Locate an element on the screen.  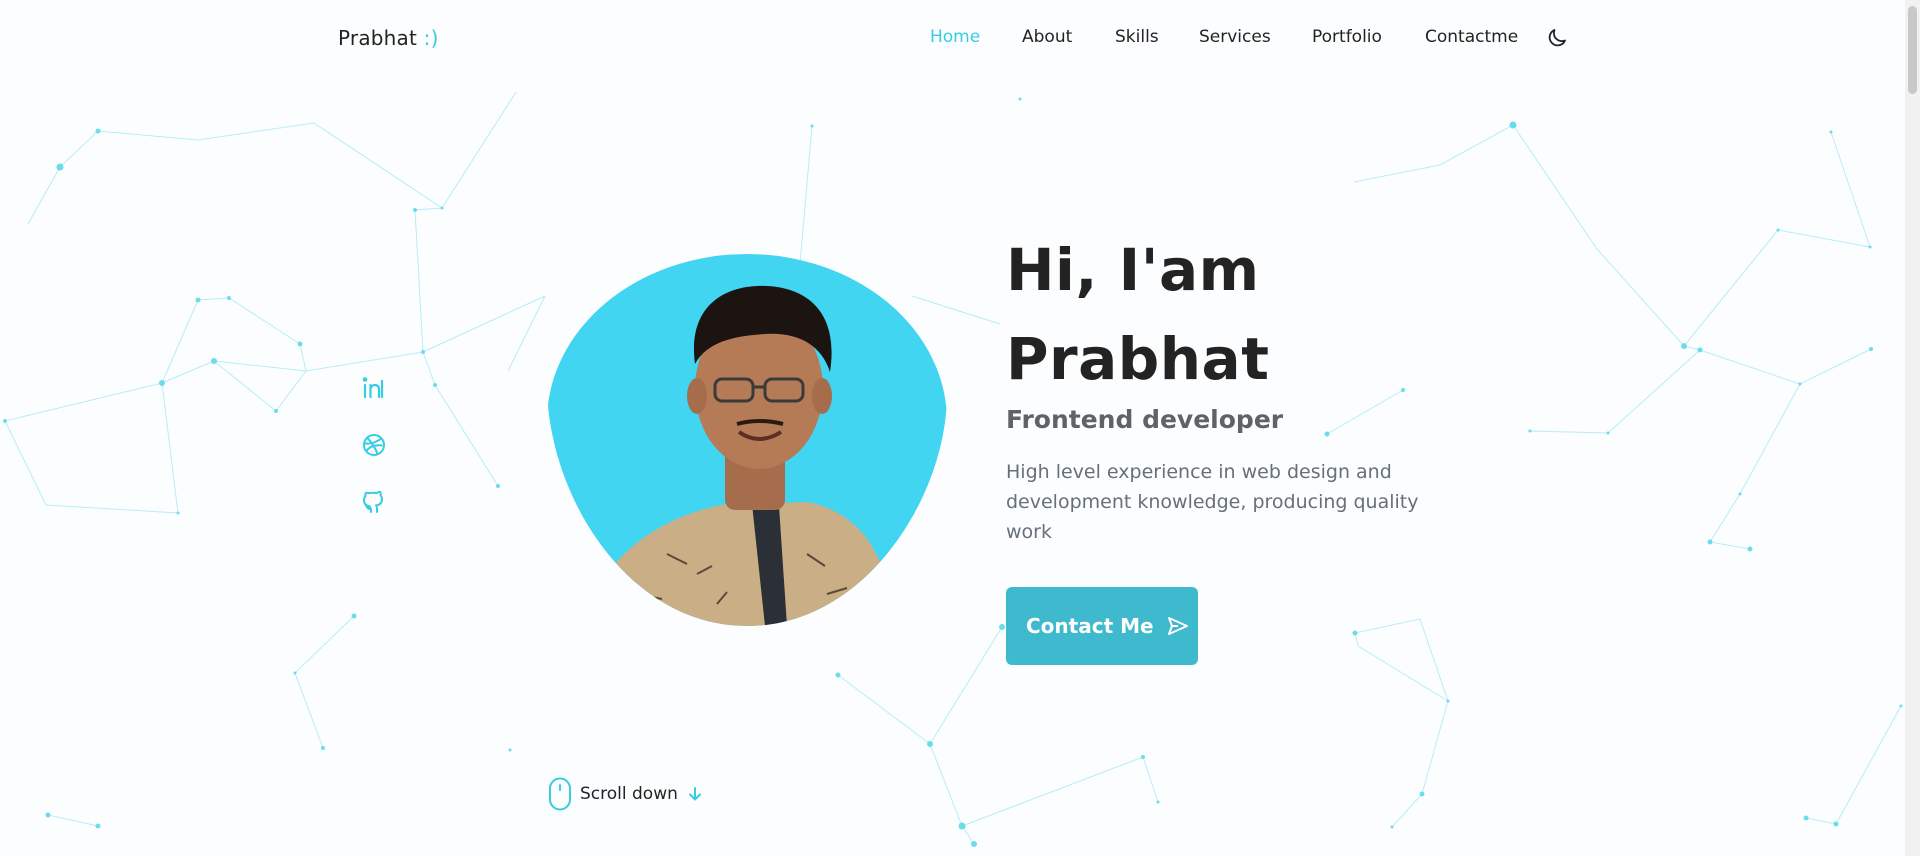
nav-skills: Skills is located at coordinates (1137, 37).